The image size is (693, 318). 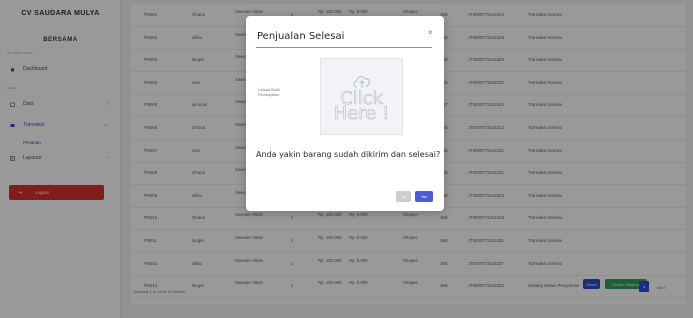 I want to click on upload-dropzone: Click Here !, so click(x=361, y=96).